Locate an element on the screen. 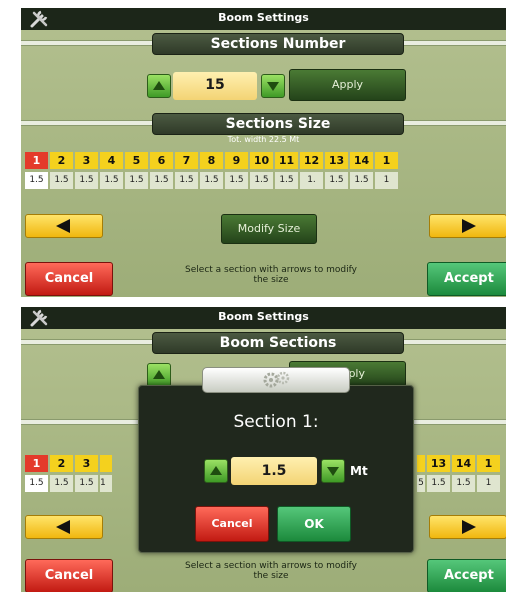 This screenshot has width=506, height=595. sections-size-banner: Sections Size is located at coordinates (278, 124).